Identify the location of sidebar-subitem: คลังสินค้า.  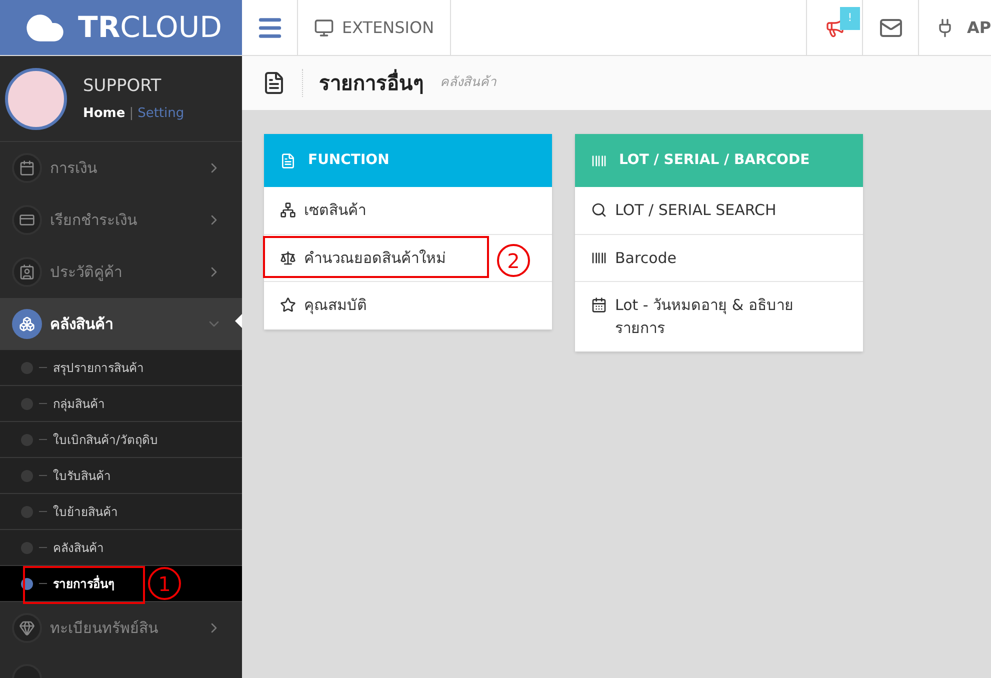
(121, 548).